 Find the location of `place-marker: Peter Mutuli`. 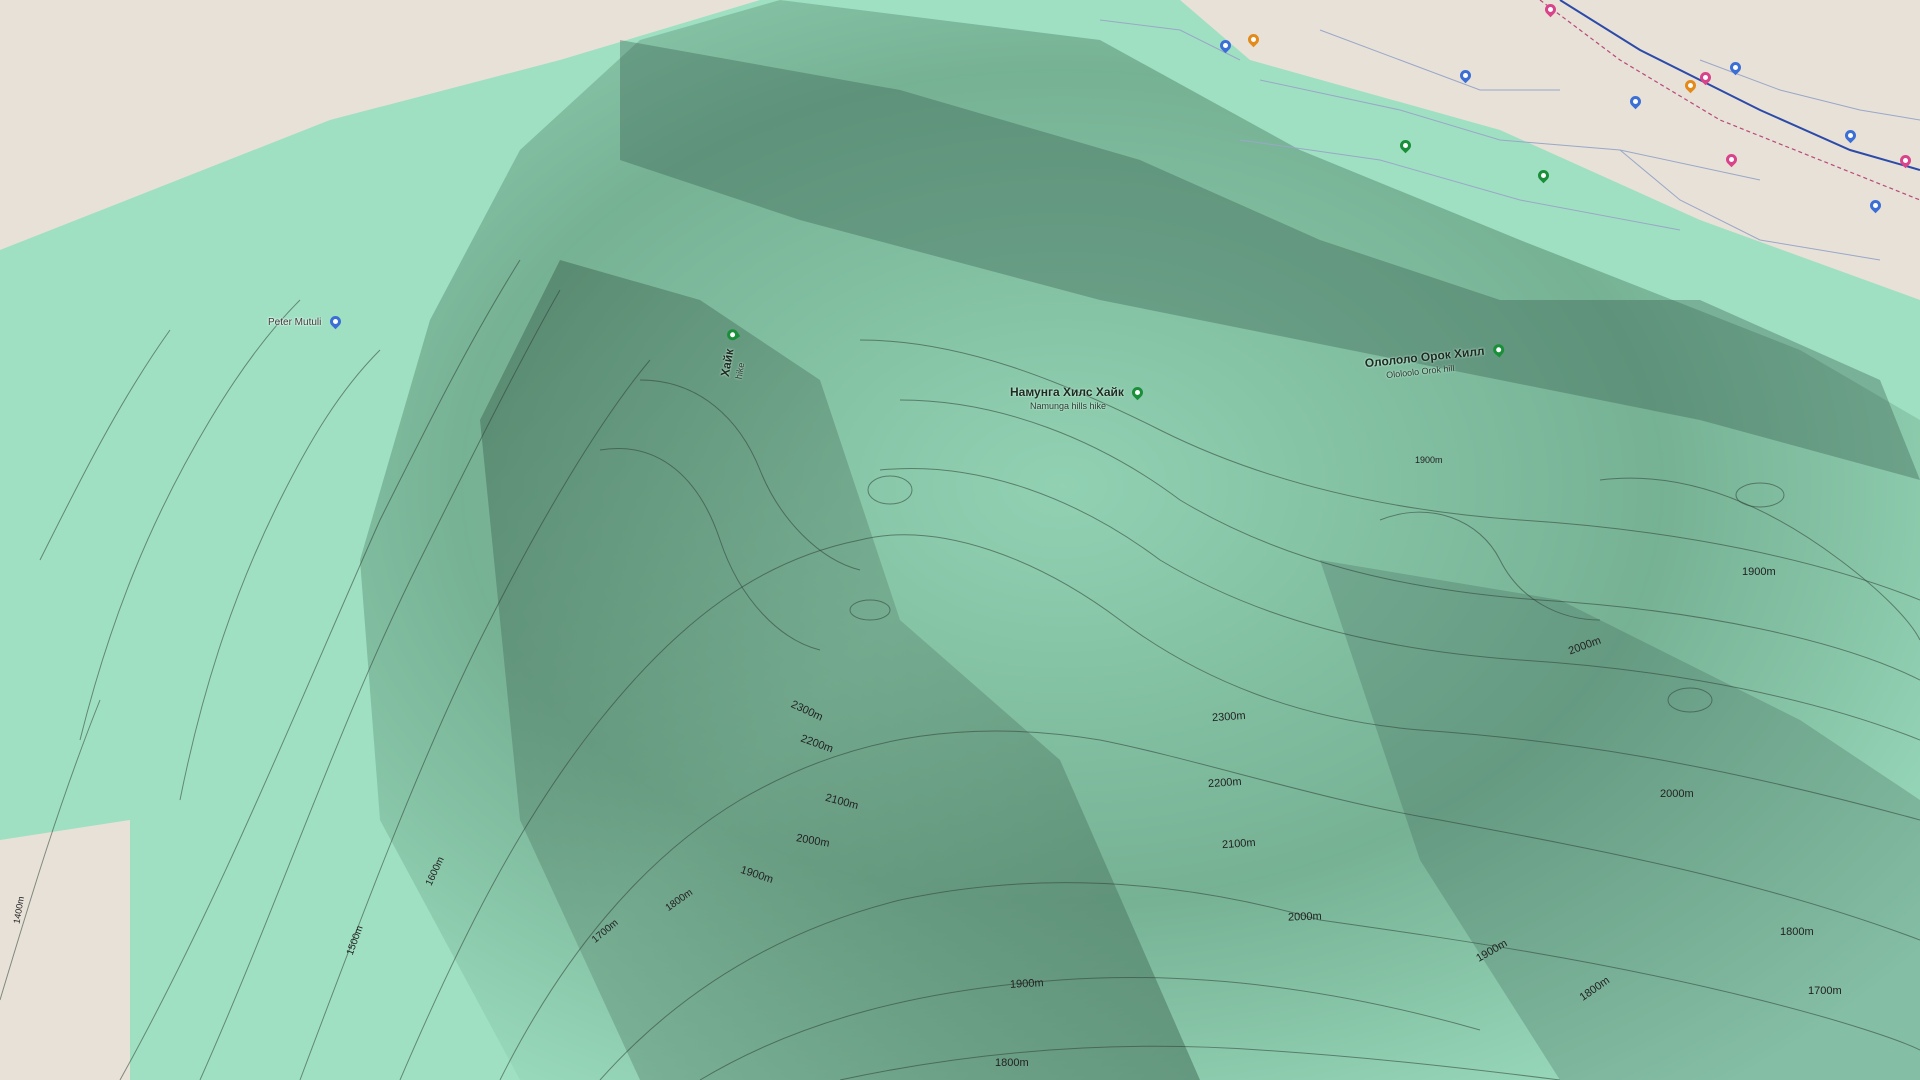

place-marker: Peter Mutuli is located at coordinates (306, 321).